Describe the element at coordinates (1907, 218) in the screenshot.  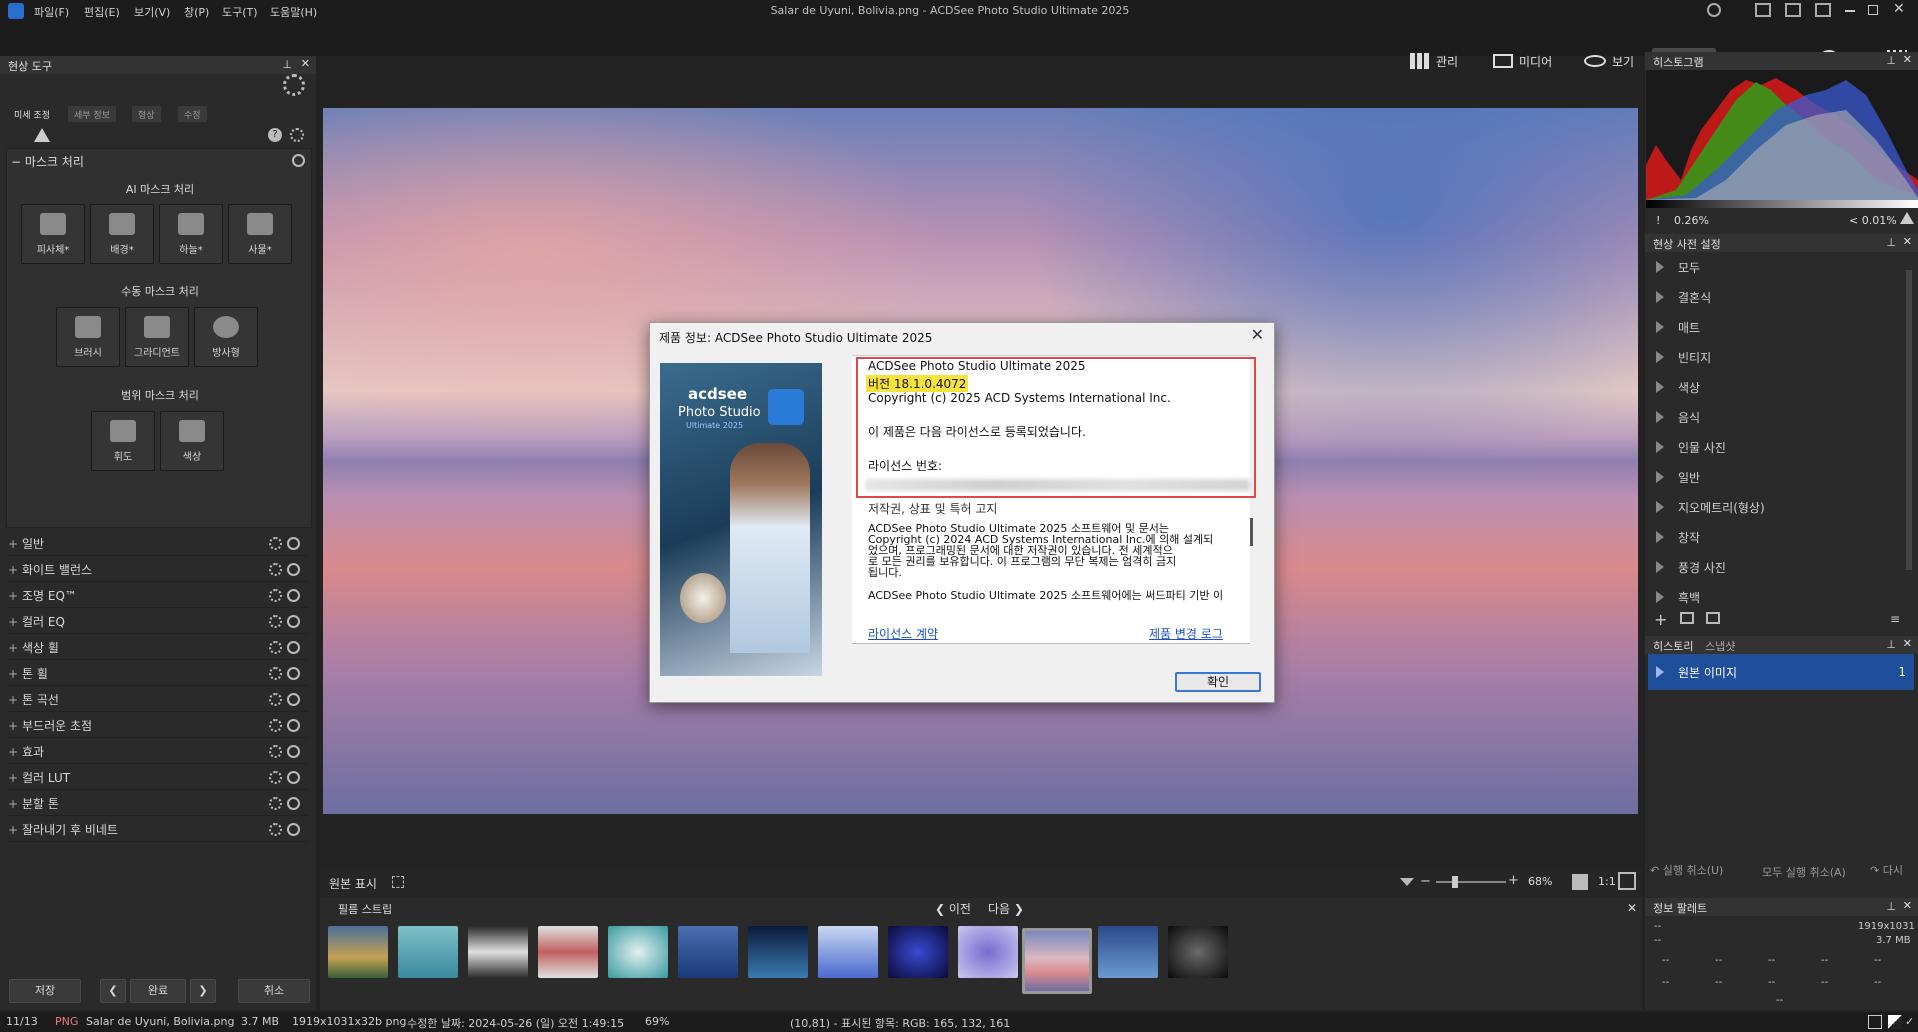
I see `highlight-clip-icon` at that location.